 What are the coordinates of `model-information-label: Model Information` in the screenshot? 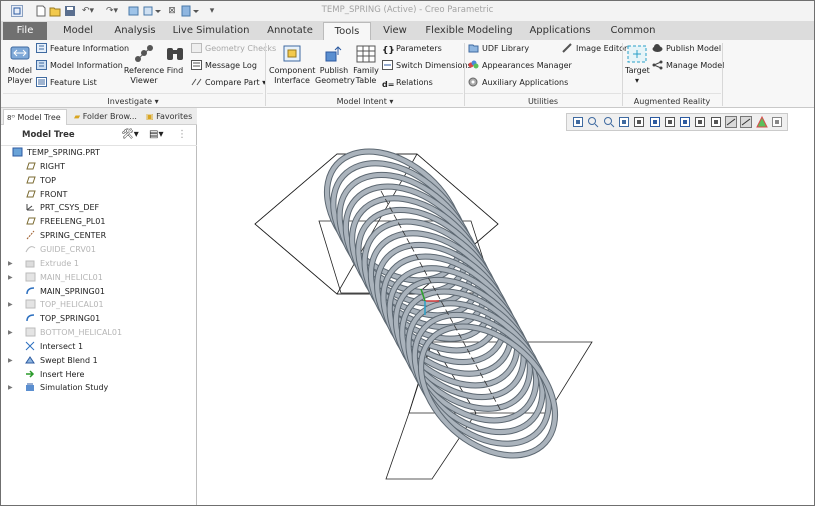 It's located at (86, 65).